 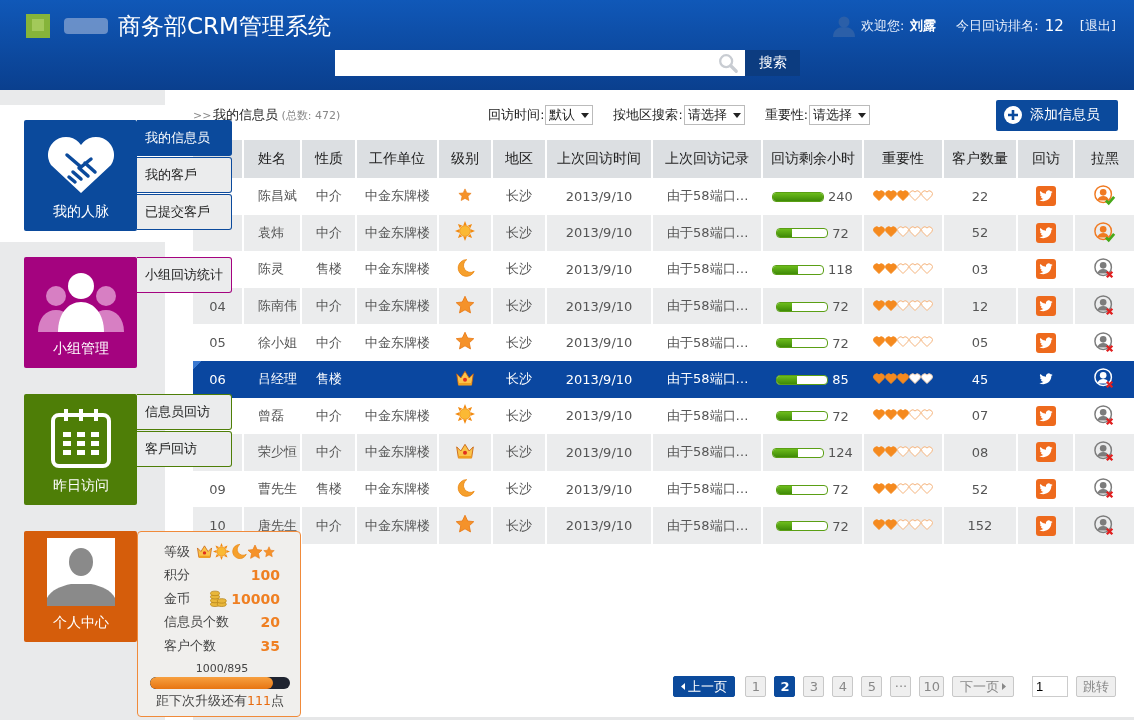 I want to click on submenu-item: 已提交客戶, so click(x=184, y=212).